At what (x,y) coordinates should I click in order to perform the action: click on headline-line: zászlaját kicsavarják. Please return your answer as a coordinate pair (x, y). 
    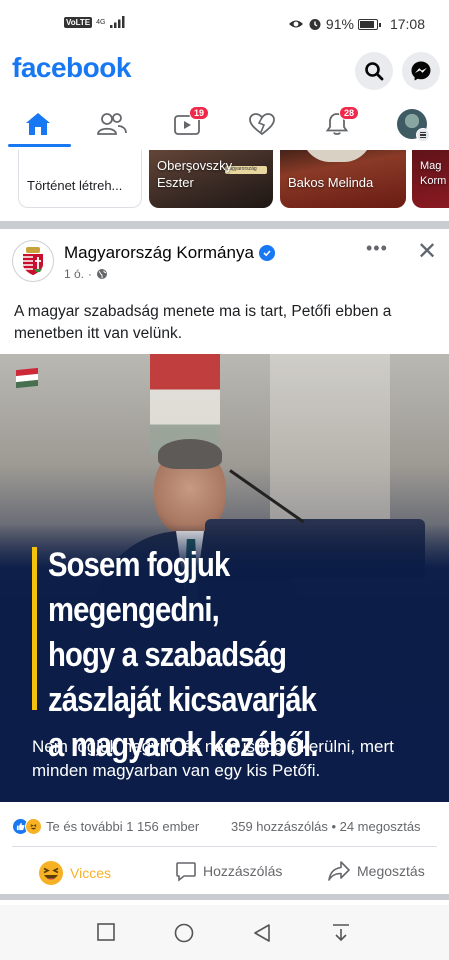
    Looking at the image, I should click on (182, 700).